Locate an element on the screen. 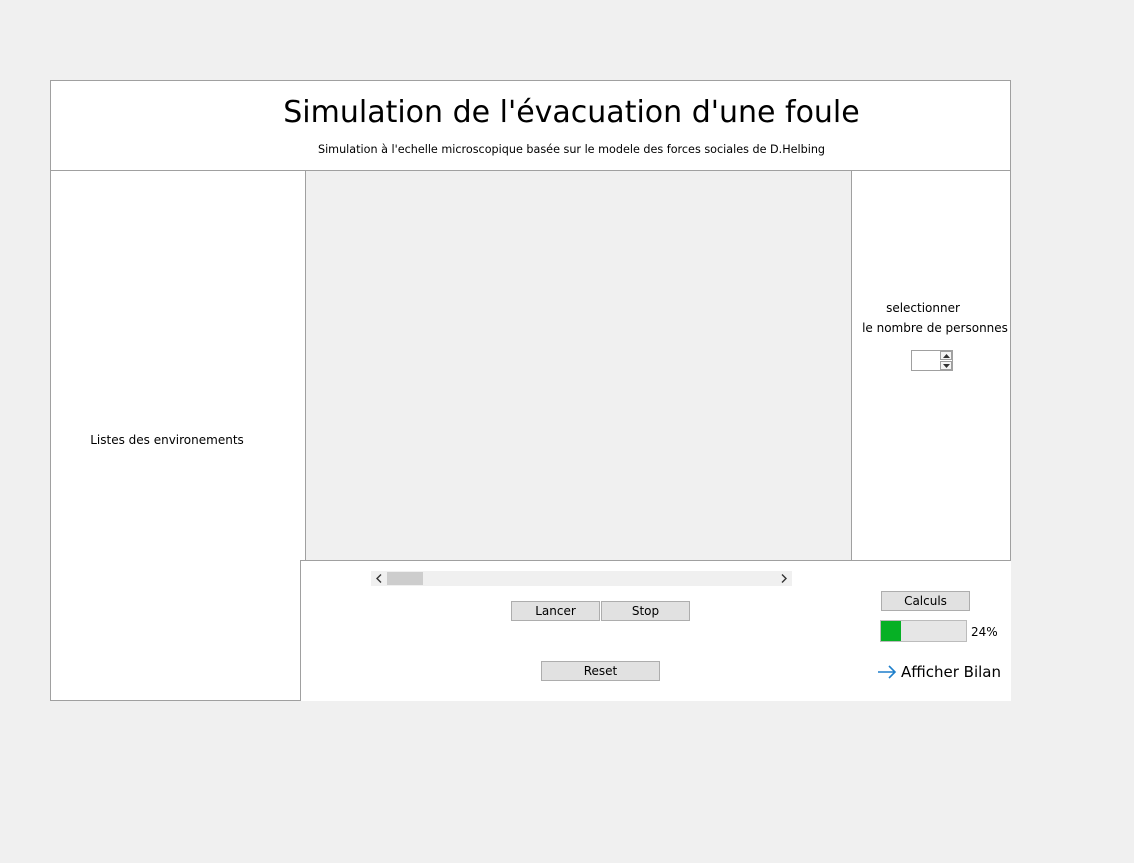  scroll-right-button is located at coordinates (784, 578).